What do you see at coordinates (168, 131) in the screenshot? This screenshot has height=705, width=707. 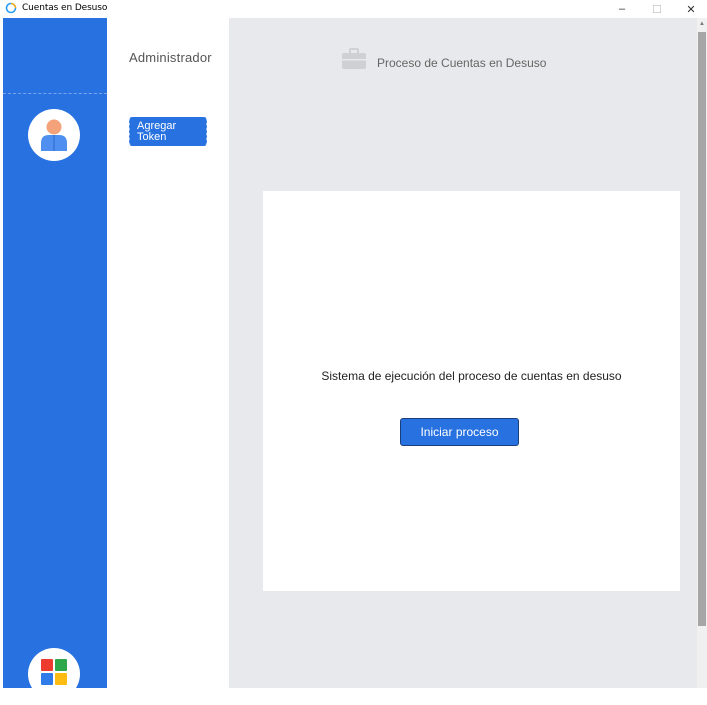 I see `add-token-button: Agregar Token` at bounding box center [168, 131].